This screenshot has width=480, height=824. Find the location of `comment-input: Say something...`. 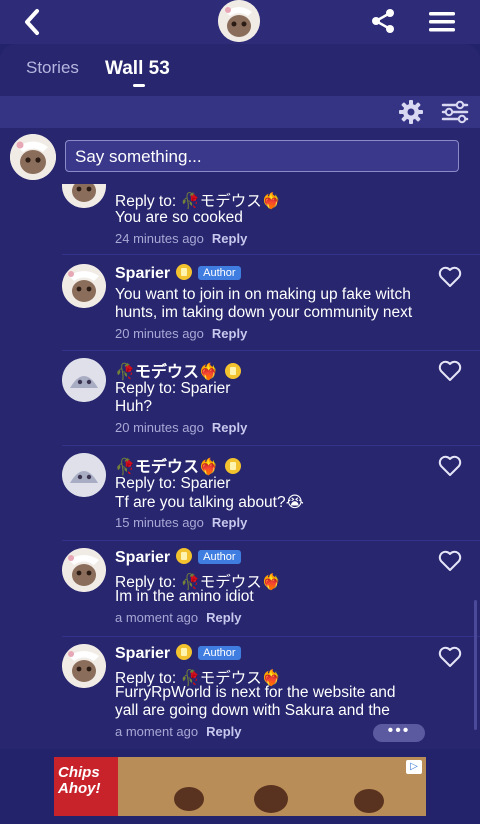

comment-input: Say something... is located at coordinates (262, 156).